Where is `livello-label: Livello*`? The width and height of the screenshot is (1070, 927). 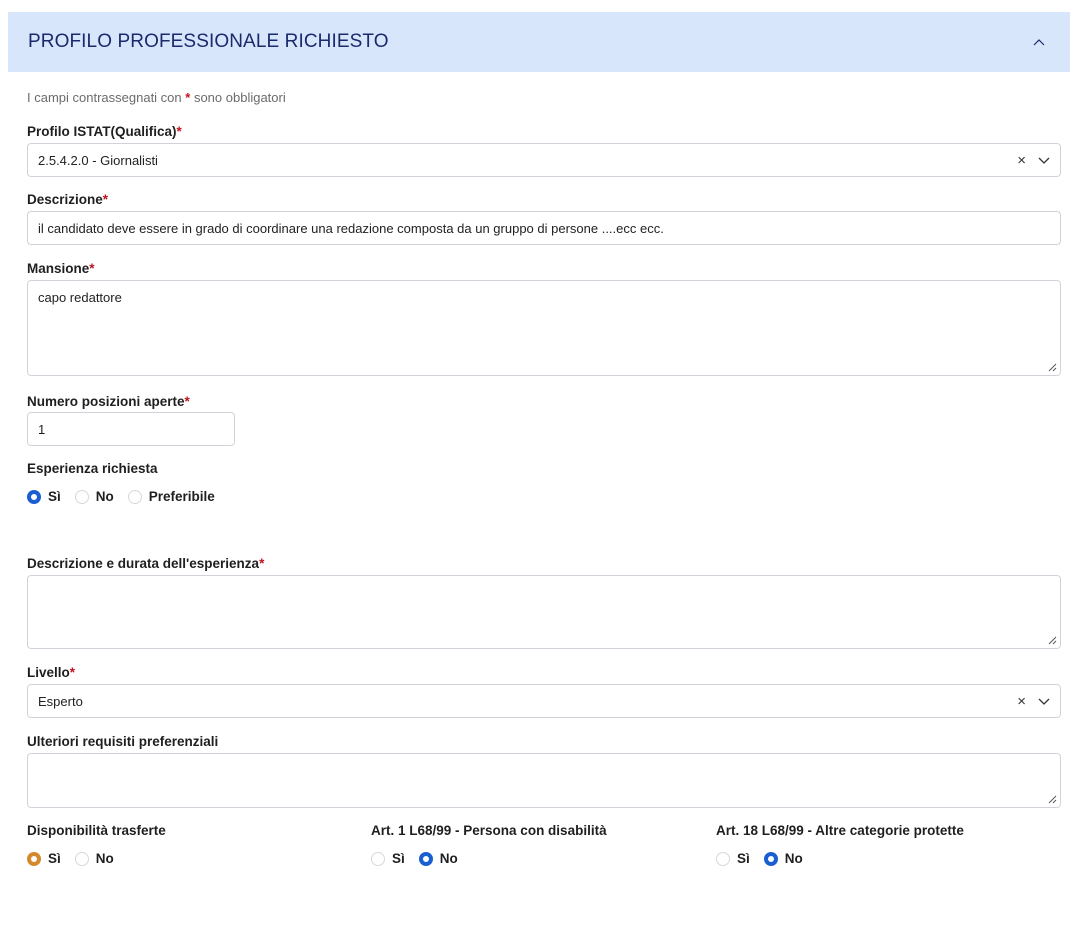 livello-label: Livello* is located at coordinates (51, 672).